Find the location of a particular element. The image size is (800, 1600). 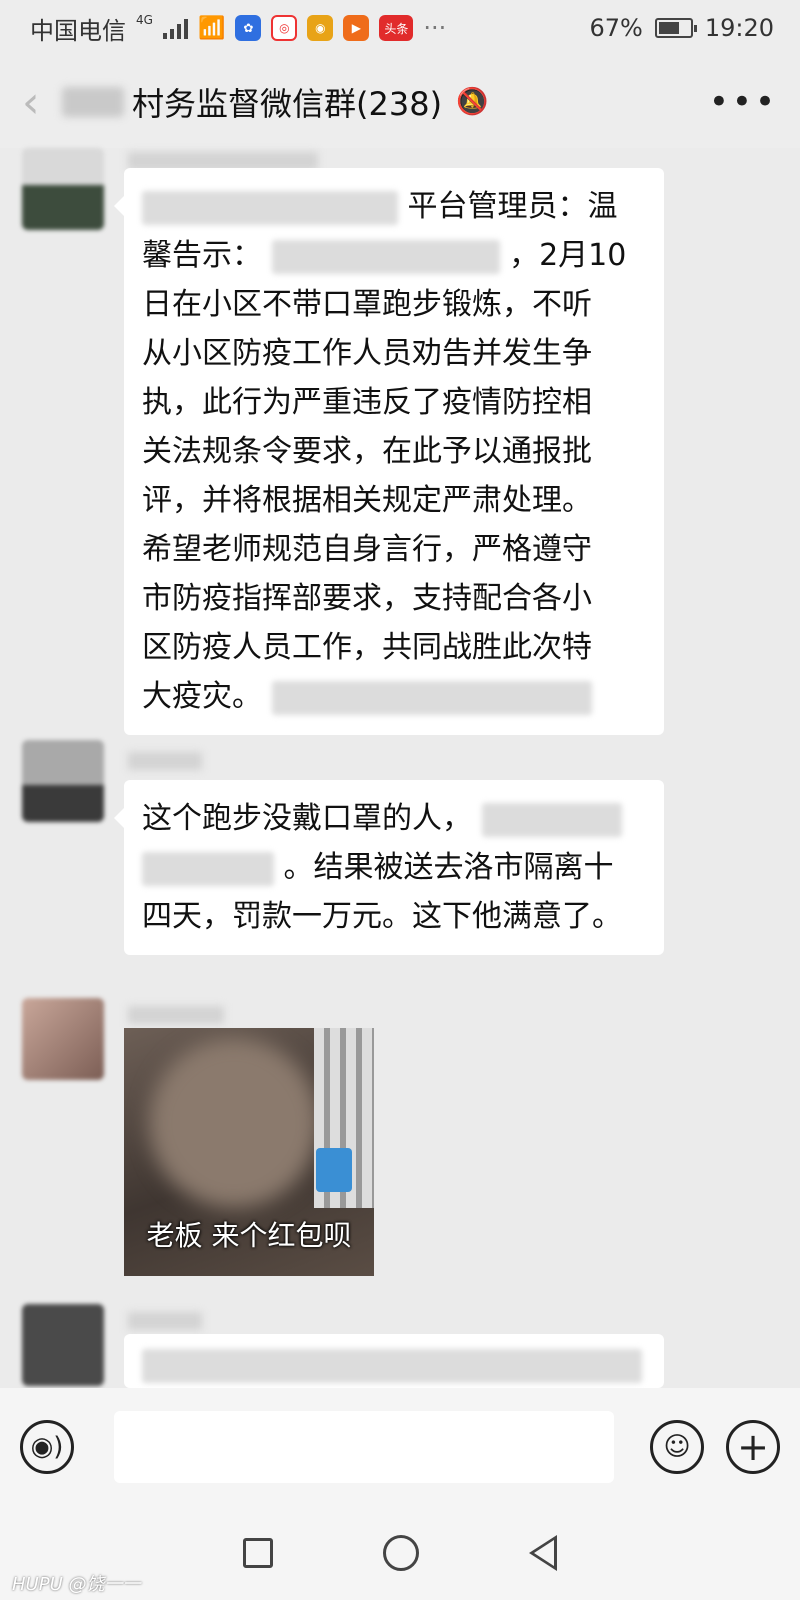

wifi-icon: 📶 is located at coordinates (211, 28).